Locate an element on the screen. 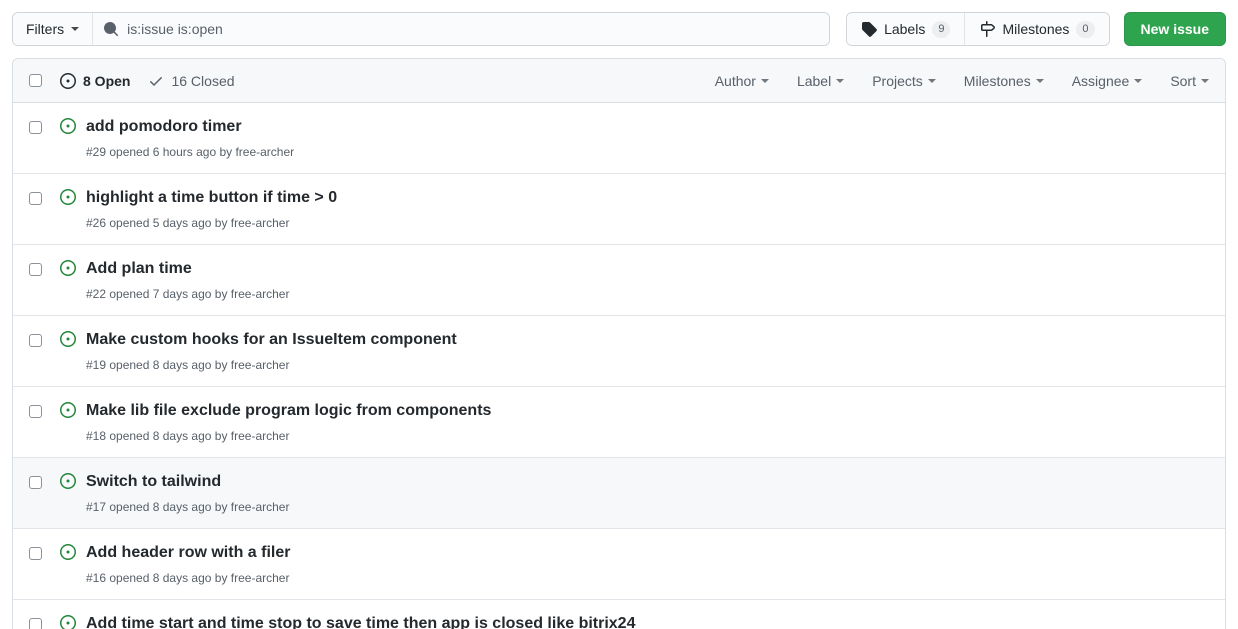 This screenshot has width=1238, height=629. closed-issues-filter: 16 Closed is located at coordinates (191, 80).